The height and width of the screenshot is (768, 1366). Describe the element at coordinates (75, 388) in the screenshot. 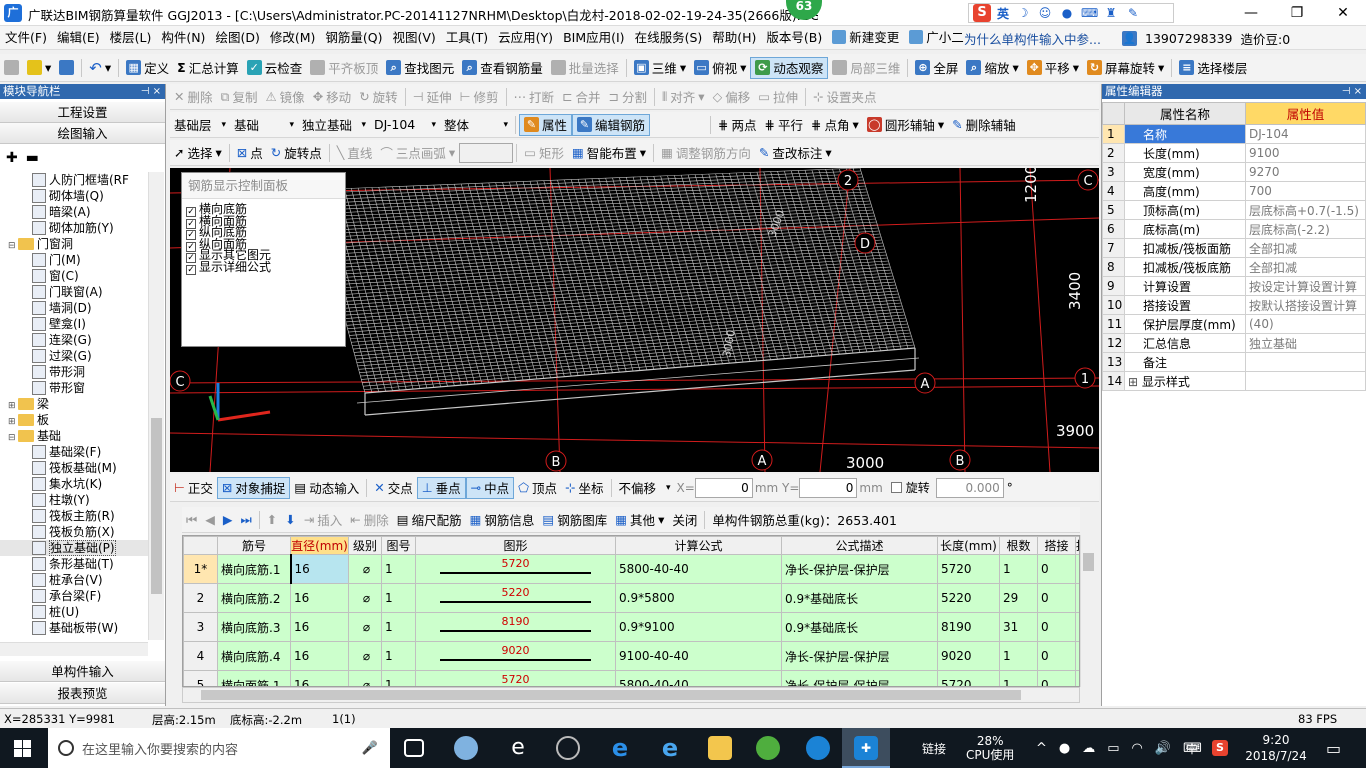

I see `tree-item: 带形窗` at that location.